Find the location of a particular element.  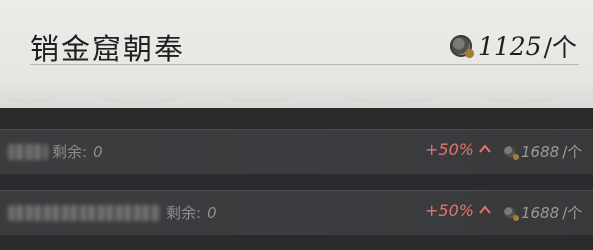

shop-title: 销金窟朝奉 is located at coordinates (108, 49).